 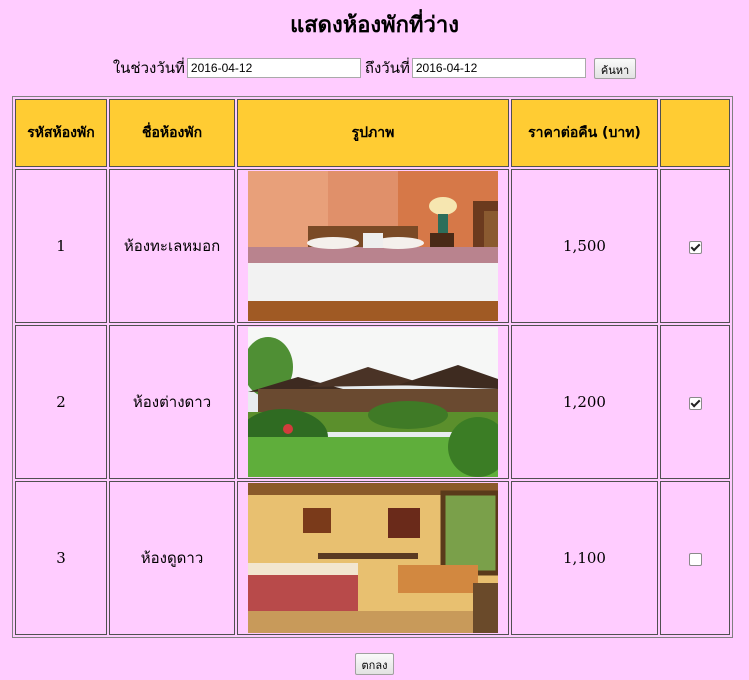 What do you see at coordinates (148, 68) in the screenshot?
I see `from-date-label: ในช่วงวันที่` at bounding box center [148, 68].